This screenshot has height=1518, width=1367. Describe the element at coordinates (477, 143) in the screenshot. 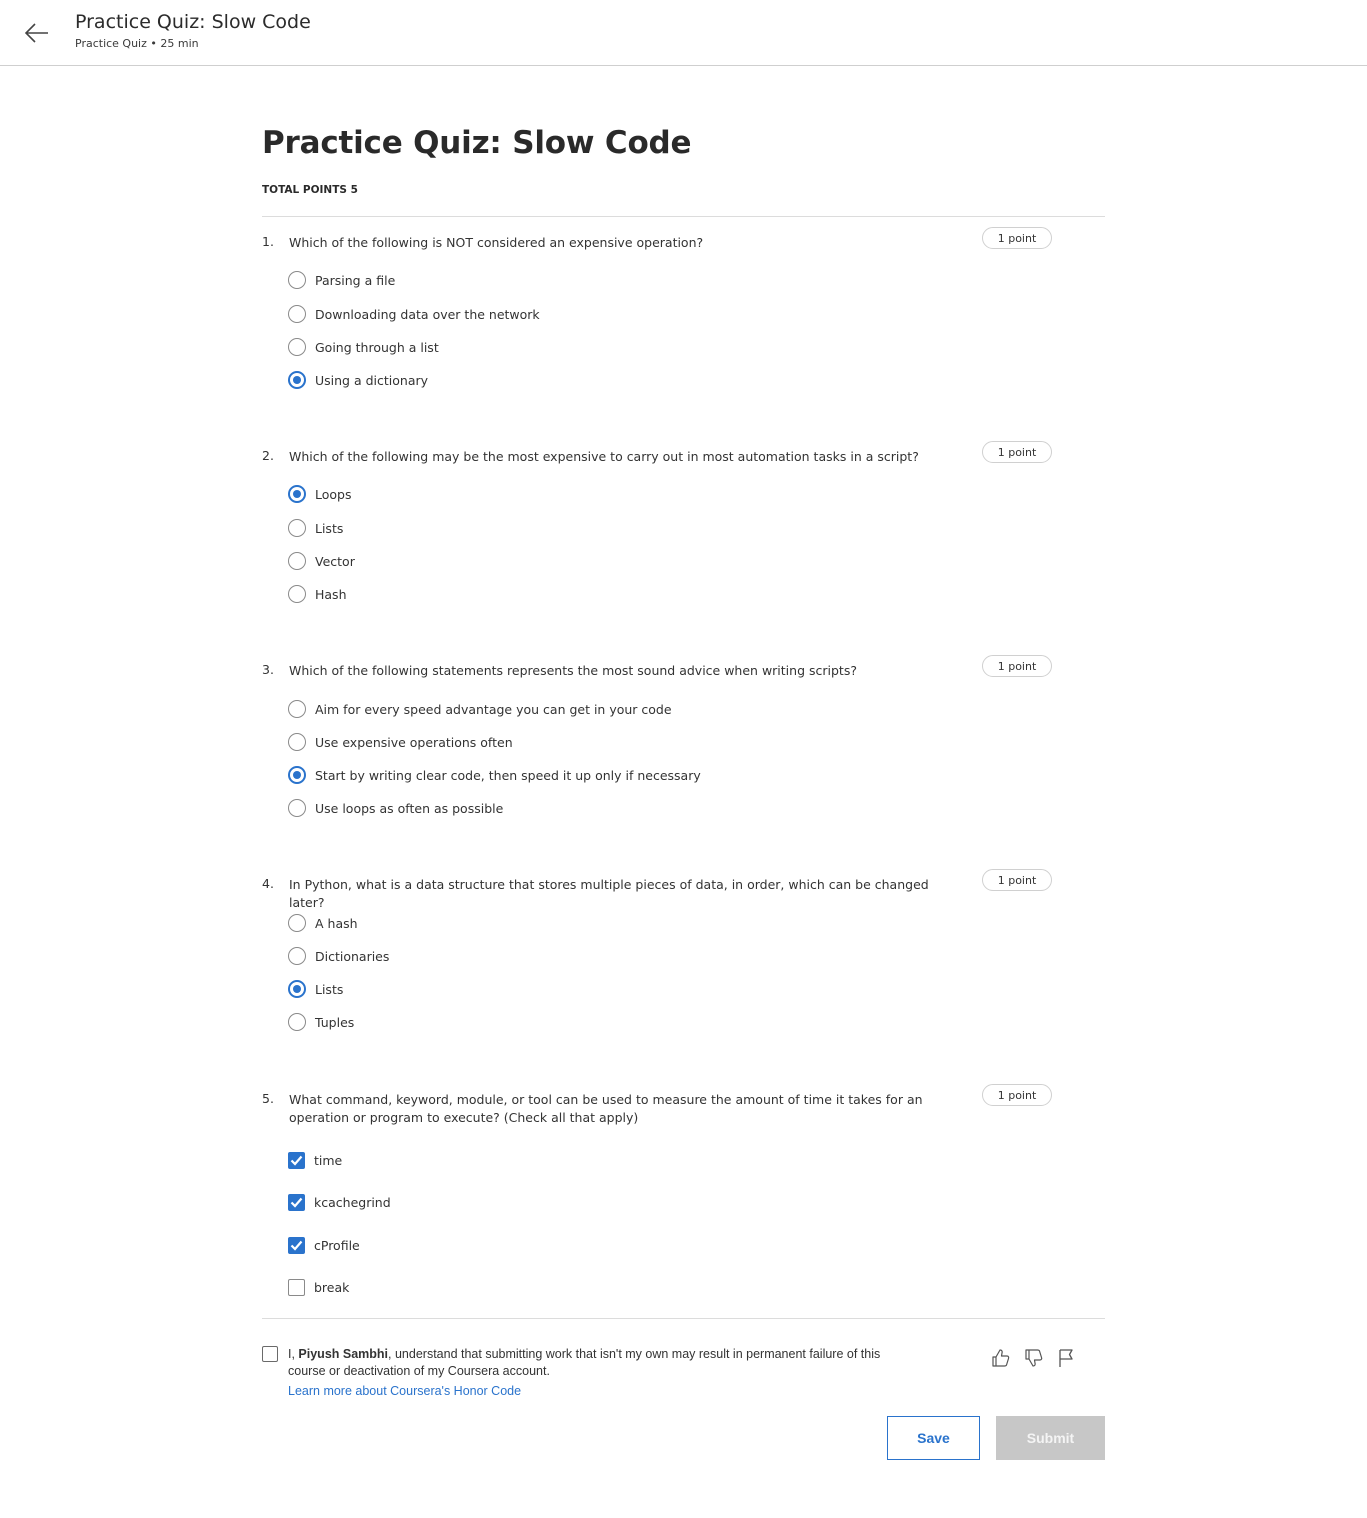

I see `page-title: Practice Quiz: Slow Code` at that location.